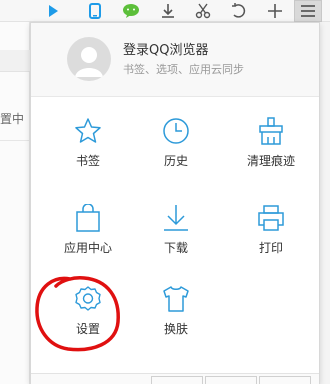 The width and height of the screenshot is (330, 384). Describe the element at coordinates (88, 299) in the screenshot. I see `gear-icon` at that location.